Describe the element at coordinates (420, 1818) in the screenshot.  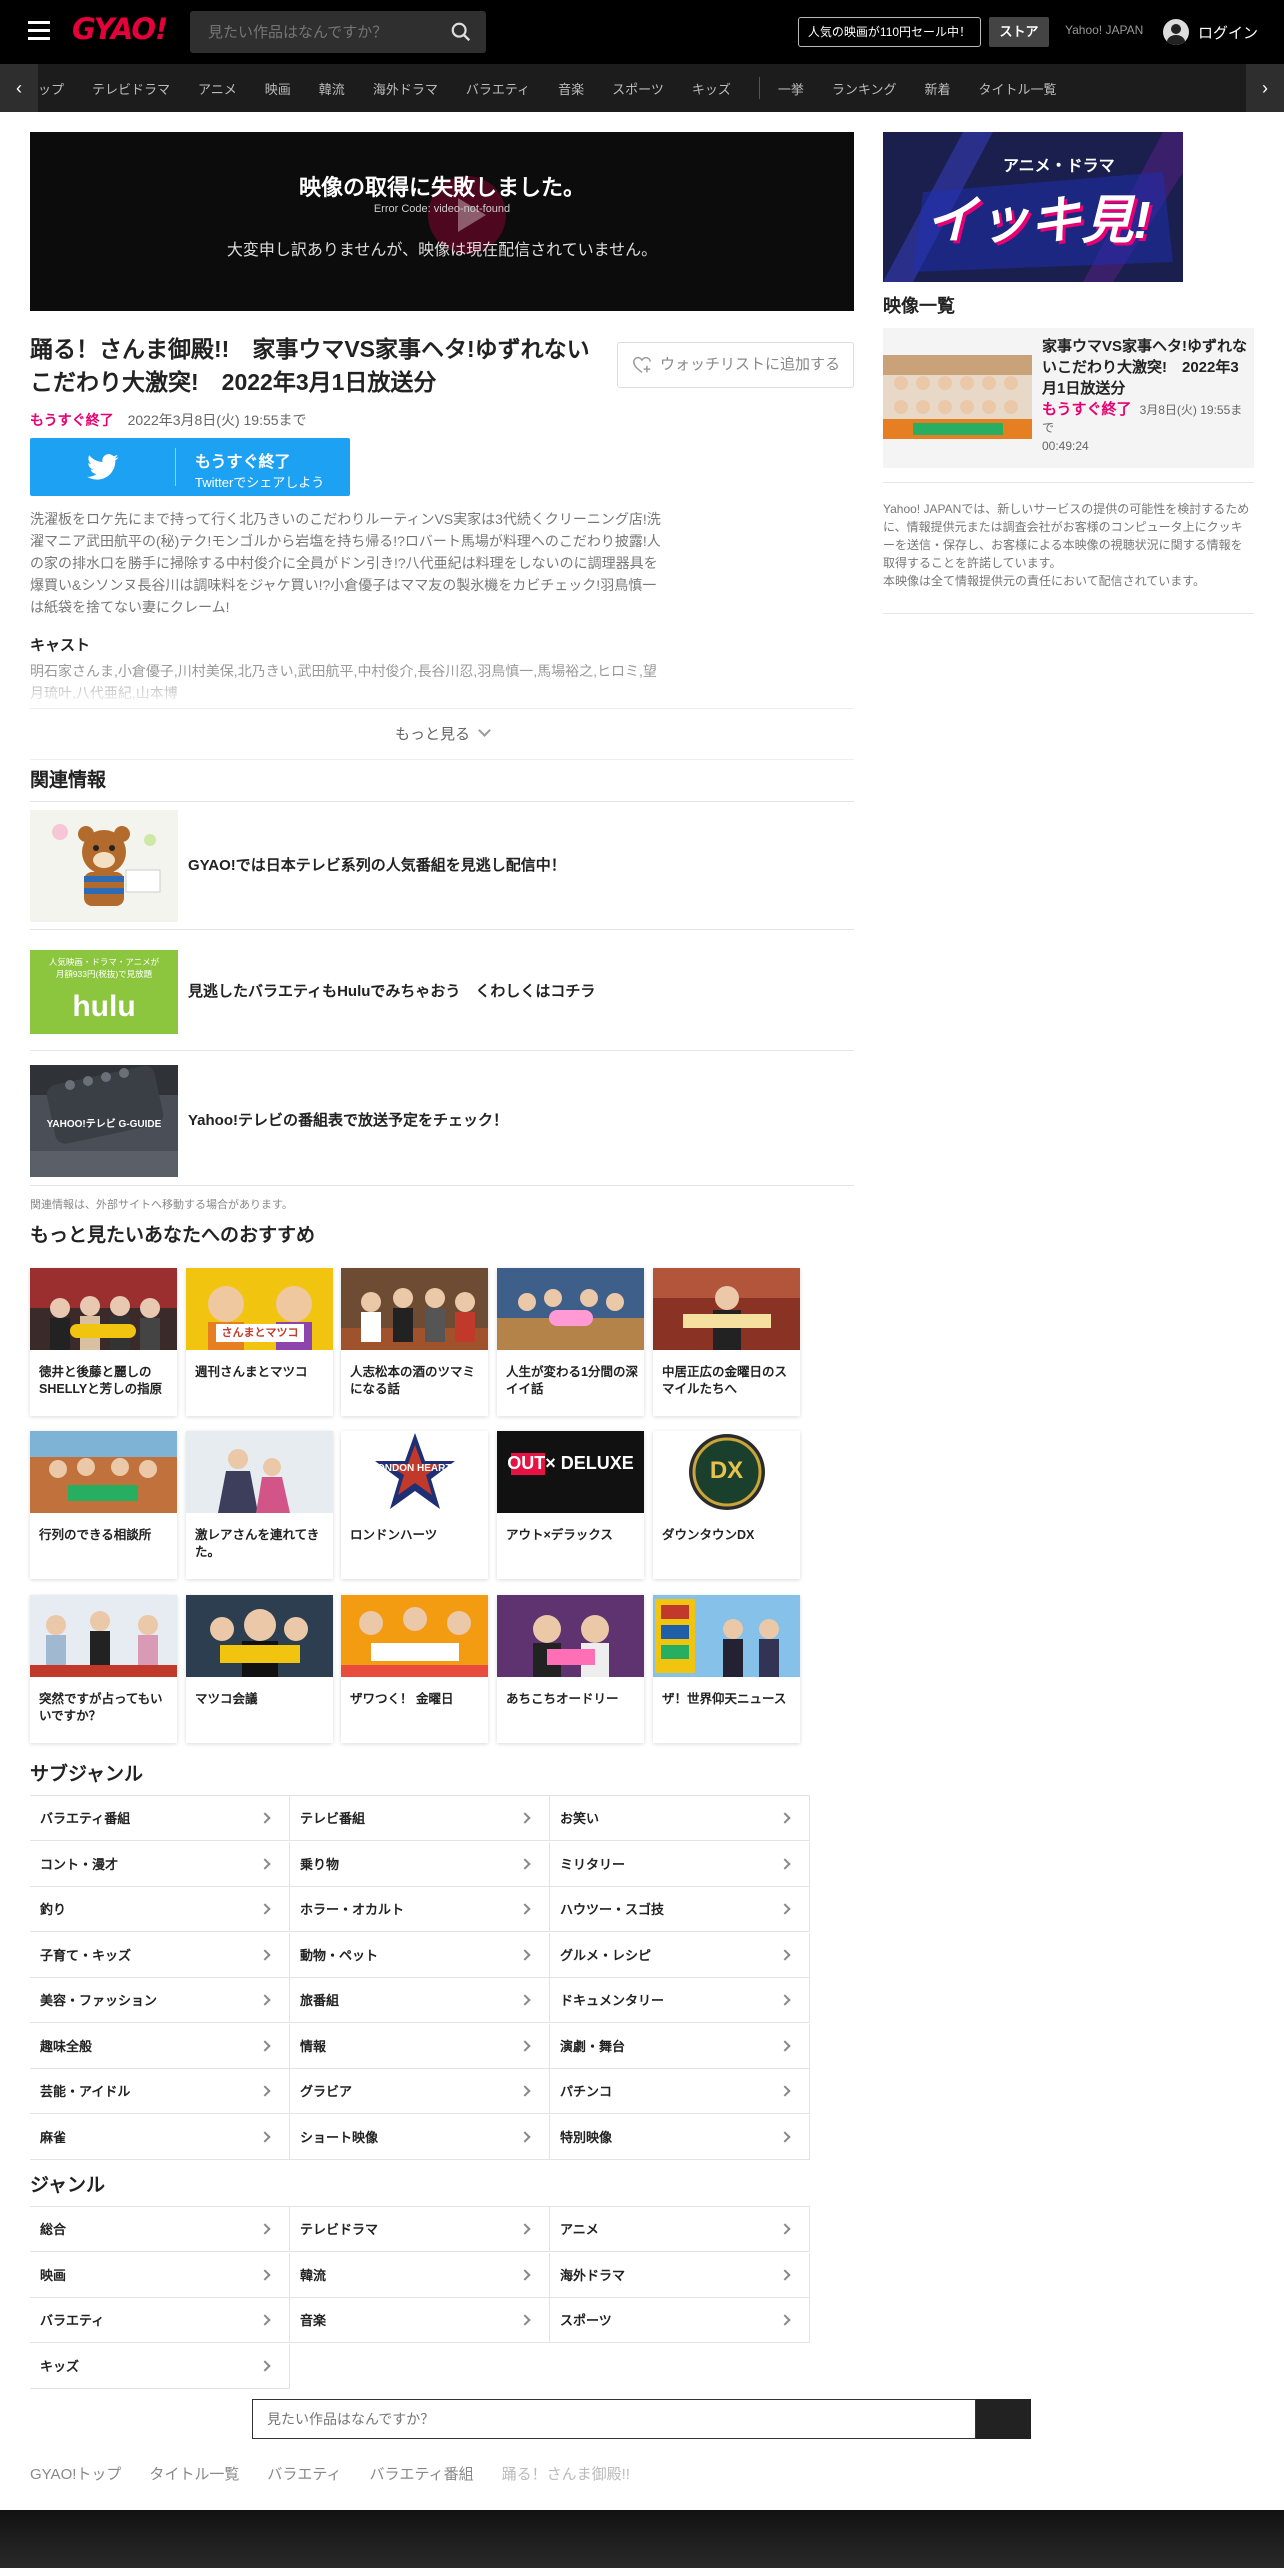
I see `subgenre-item: テレビ番組` at that location.